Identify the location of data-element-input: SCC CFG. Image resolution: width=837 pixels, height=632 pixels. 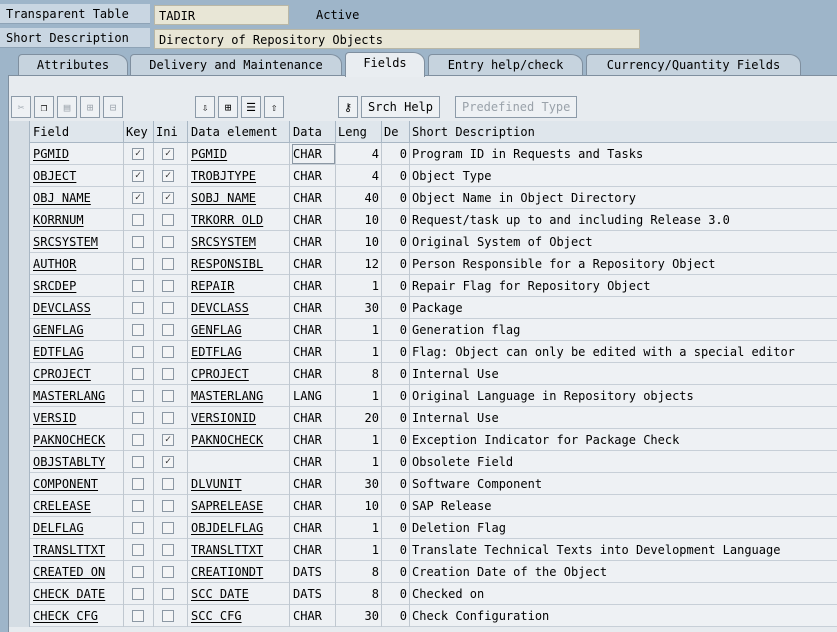
(239, 616).